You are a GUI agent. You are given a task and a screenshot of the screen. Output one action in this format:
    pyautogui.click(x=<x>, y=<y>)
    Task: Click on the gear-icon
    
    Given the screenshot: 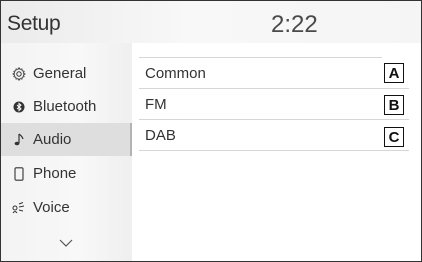 What is the action you would take?
    pyautogui.click(x=19, y=74)
    